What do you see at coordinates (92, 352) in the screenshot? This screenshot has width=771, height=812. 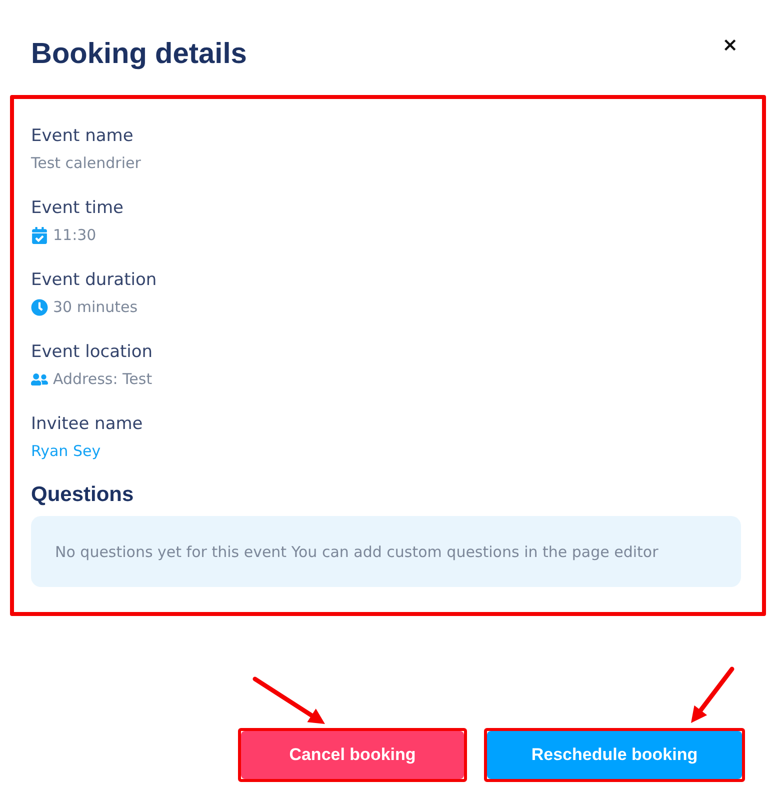 I see `field-label: Event location` at bounding box center [92, 352].